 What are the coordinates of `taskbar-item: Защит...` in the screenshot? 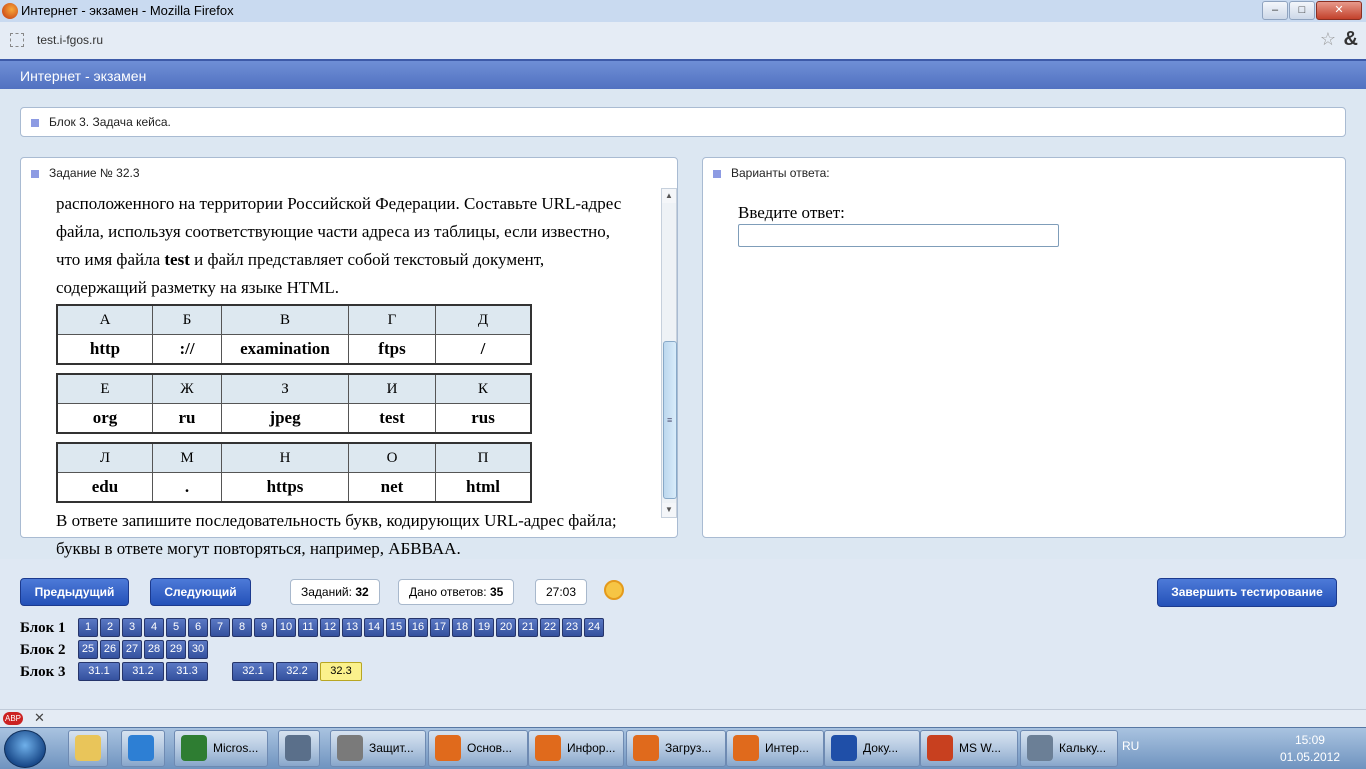 It's located at (378, 748).